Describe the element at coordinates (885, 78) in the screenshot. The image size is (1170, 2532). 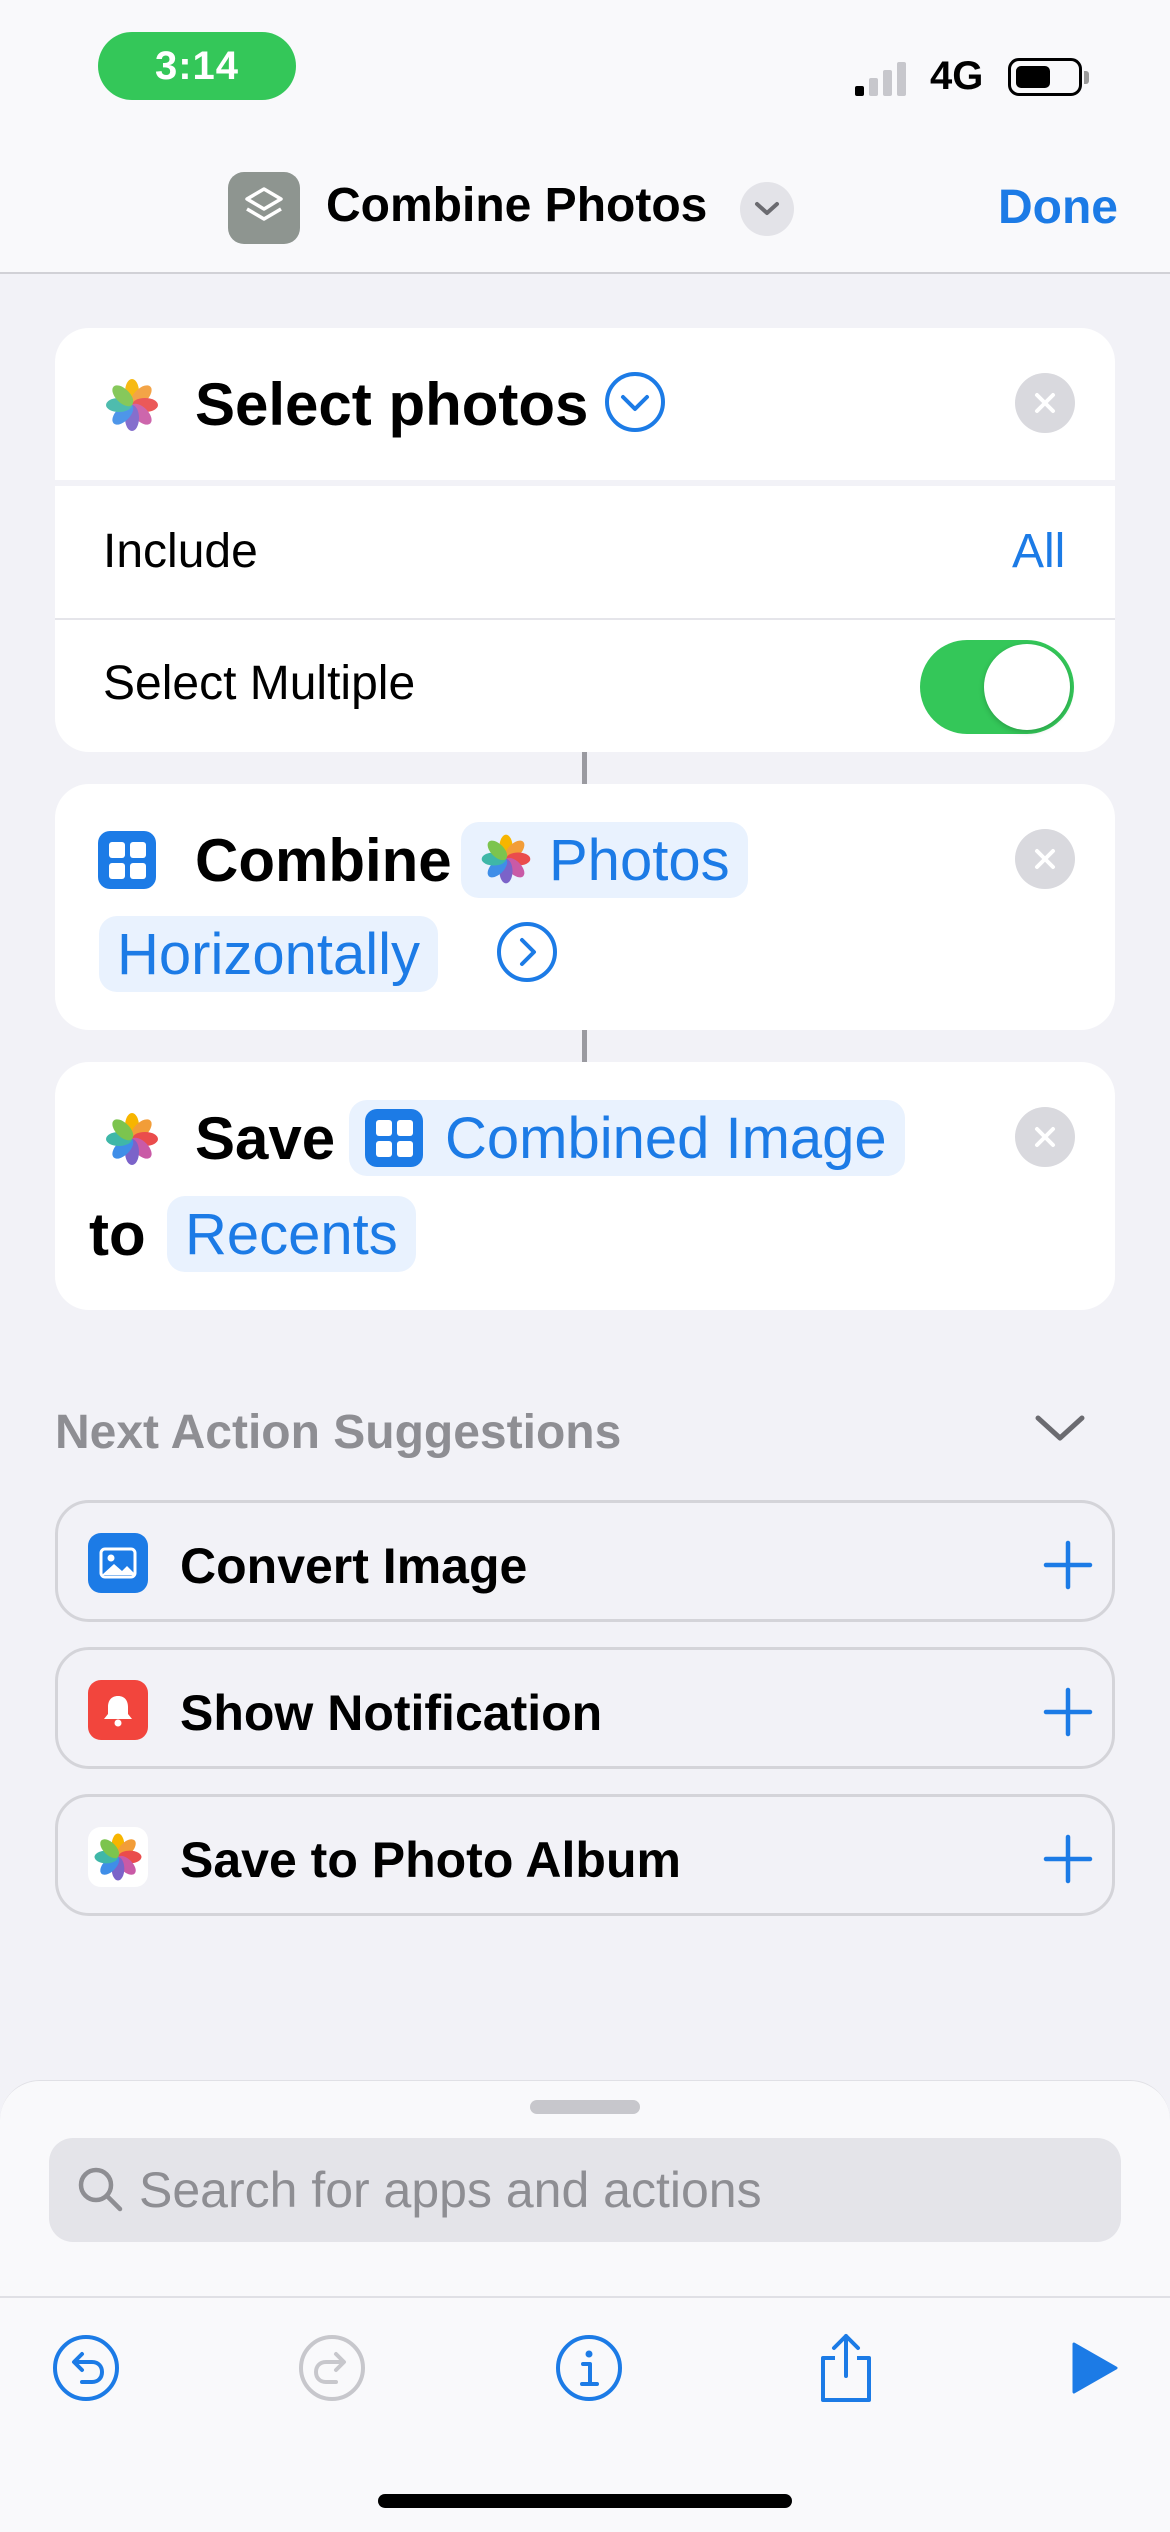
I see `cellular-signal-icon` at that location.